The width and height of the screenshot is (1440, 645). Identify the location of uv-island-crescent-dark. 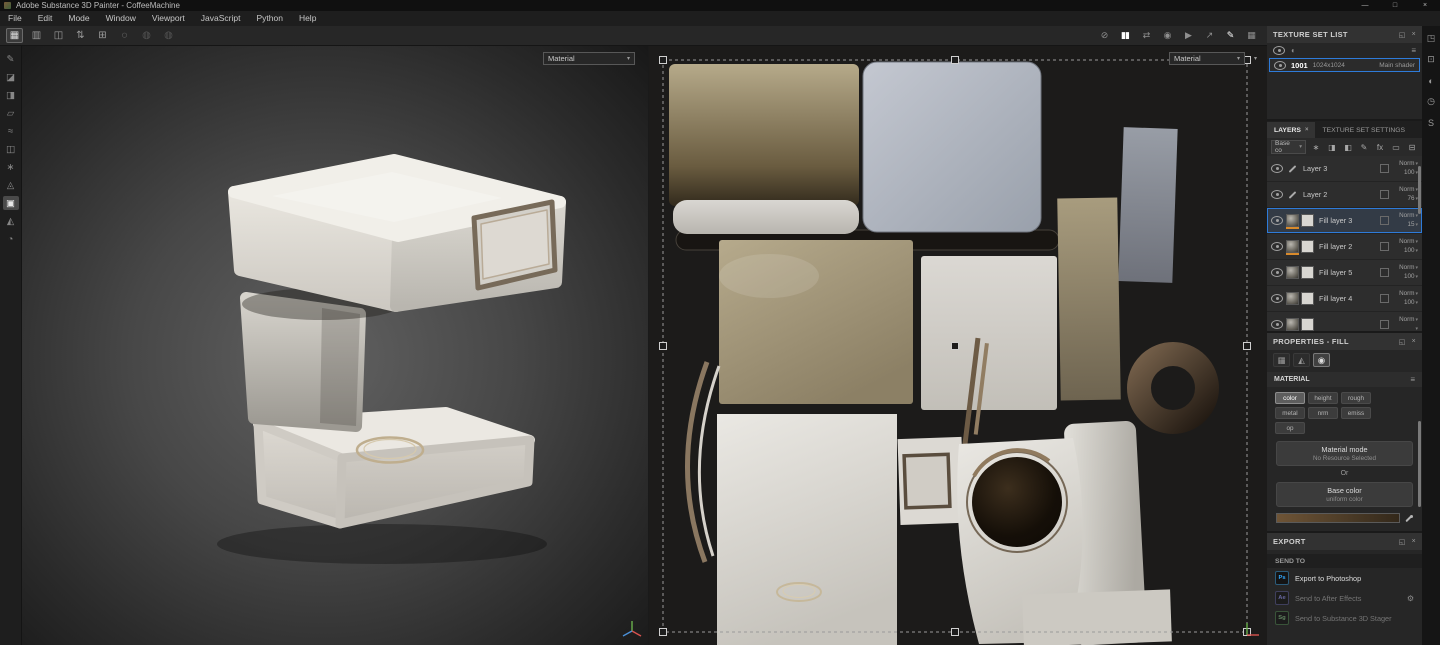
(697, 462).